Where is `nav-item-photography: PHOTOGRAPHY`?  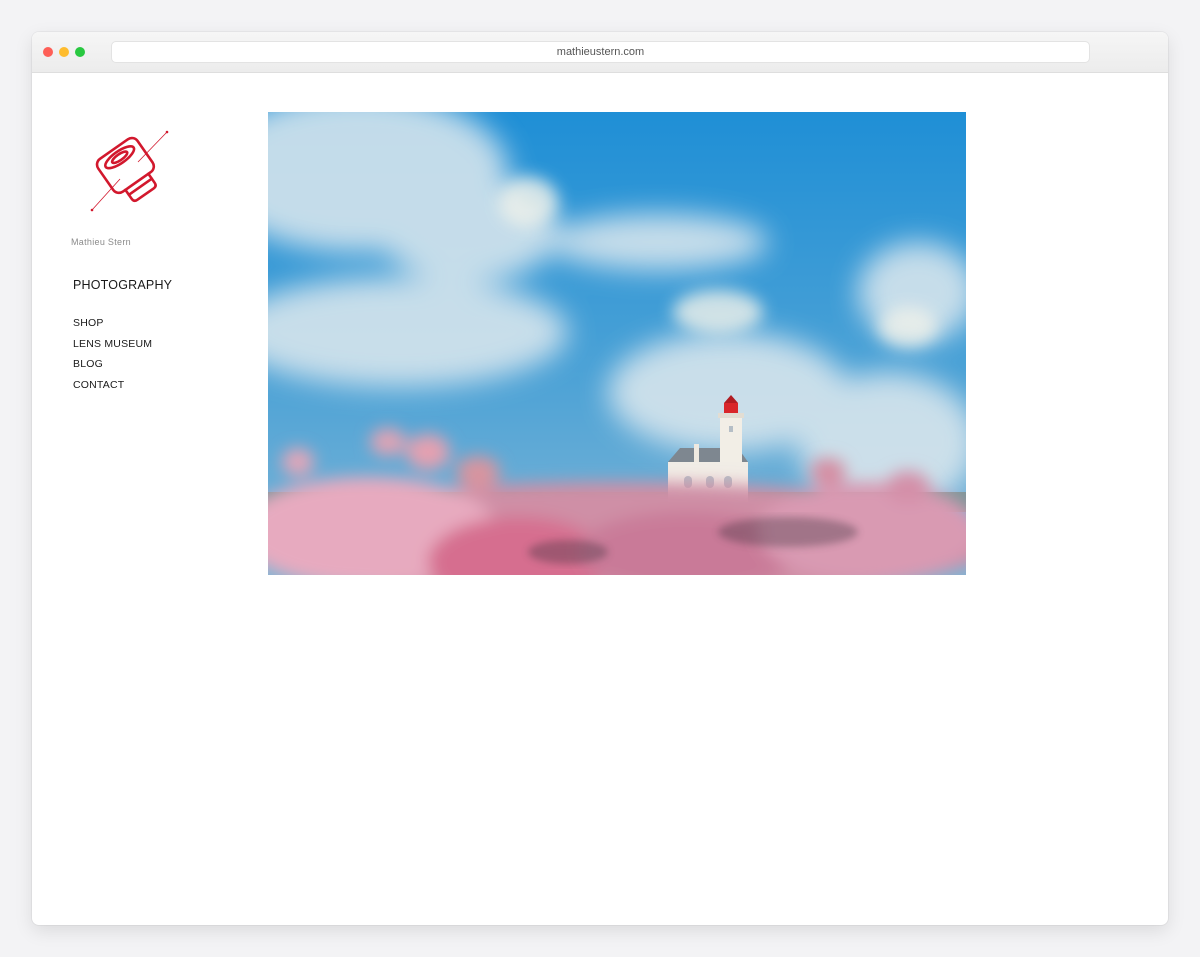
nav-item-photography: PHOTOGRAPHY is located at coordinates (122, 285).